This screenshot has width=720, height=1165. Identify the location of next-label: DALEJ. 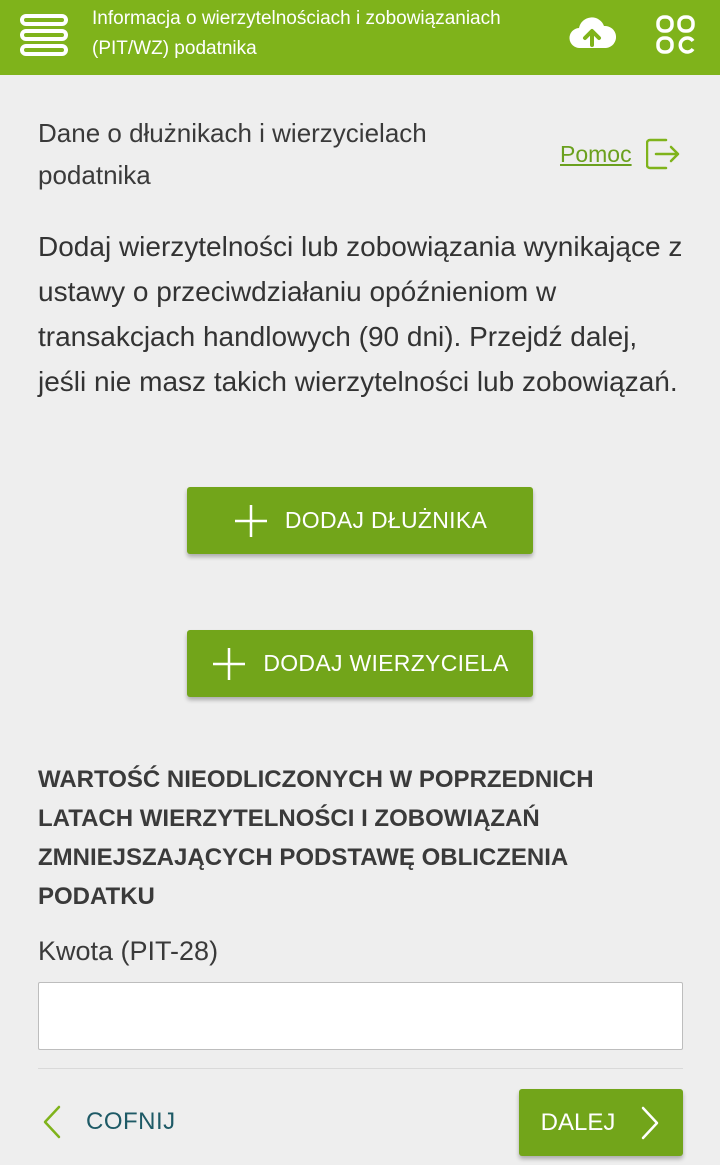
(578, 1122).